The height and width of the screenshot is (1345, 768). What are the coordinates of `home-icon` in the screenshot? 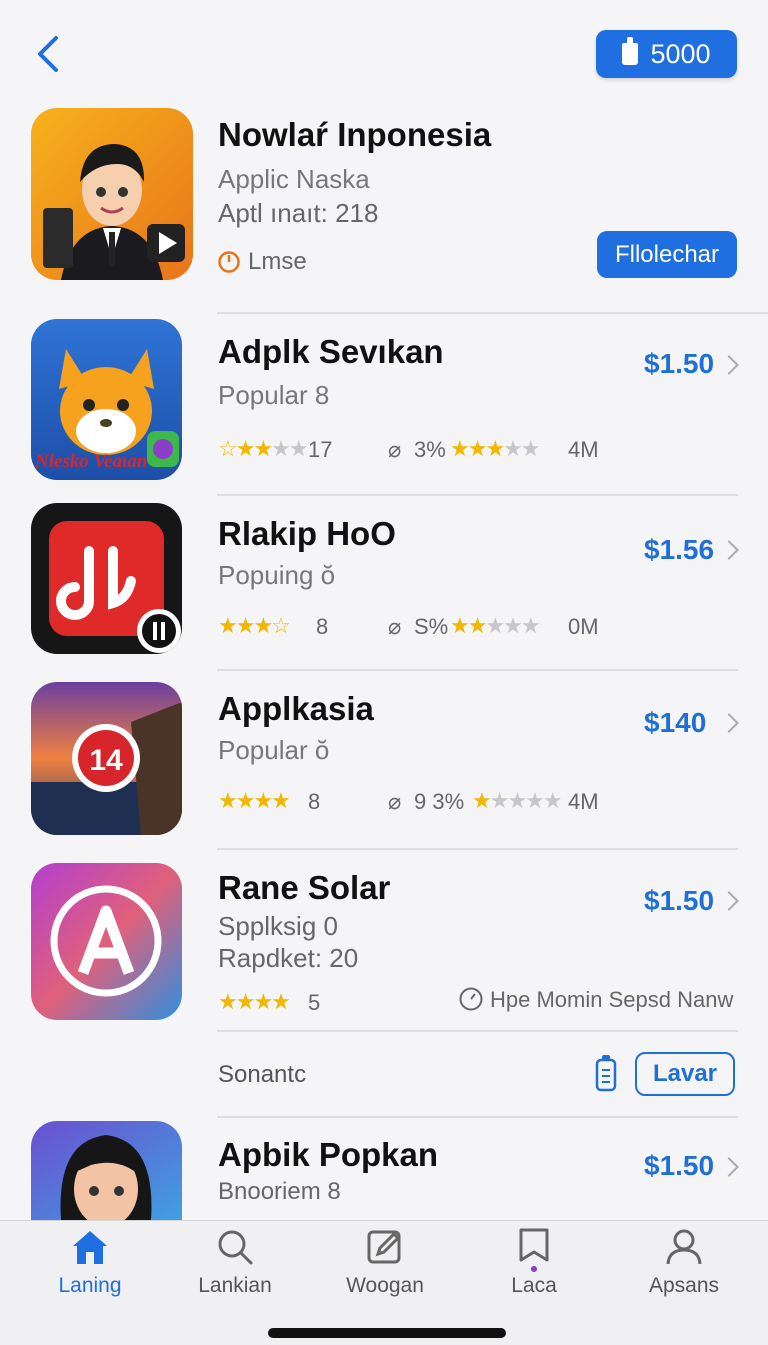 It's located at (90, 1247).